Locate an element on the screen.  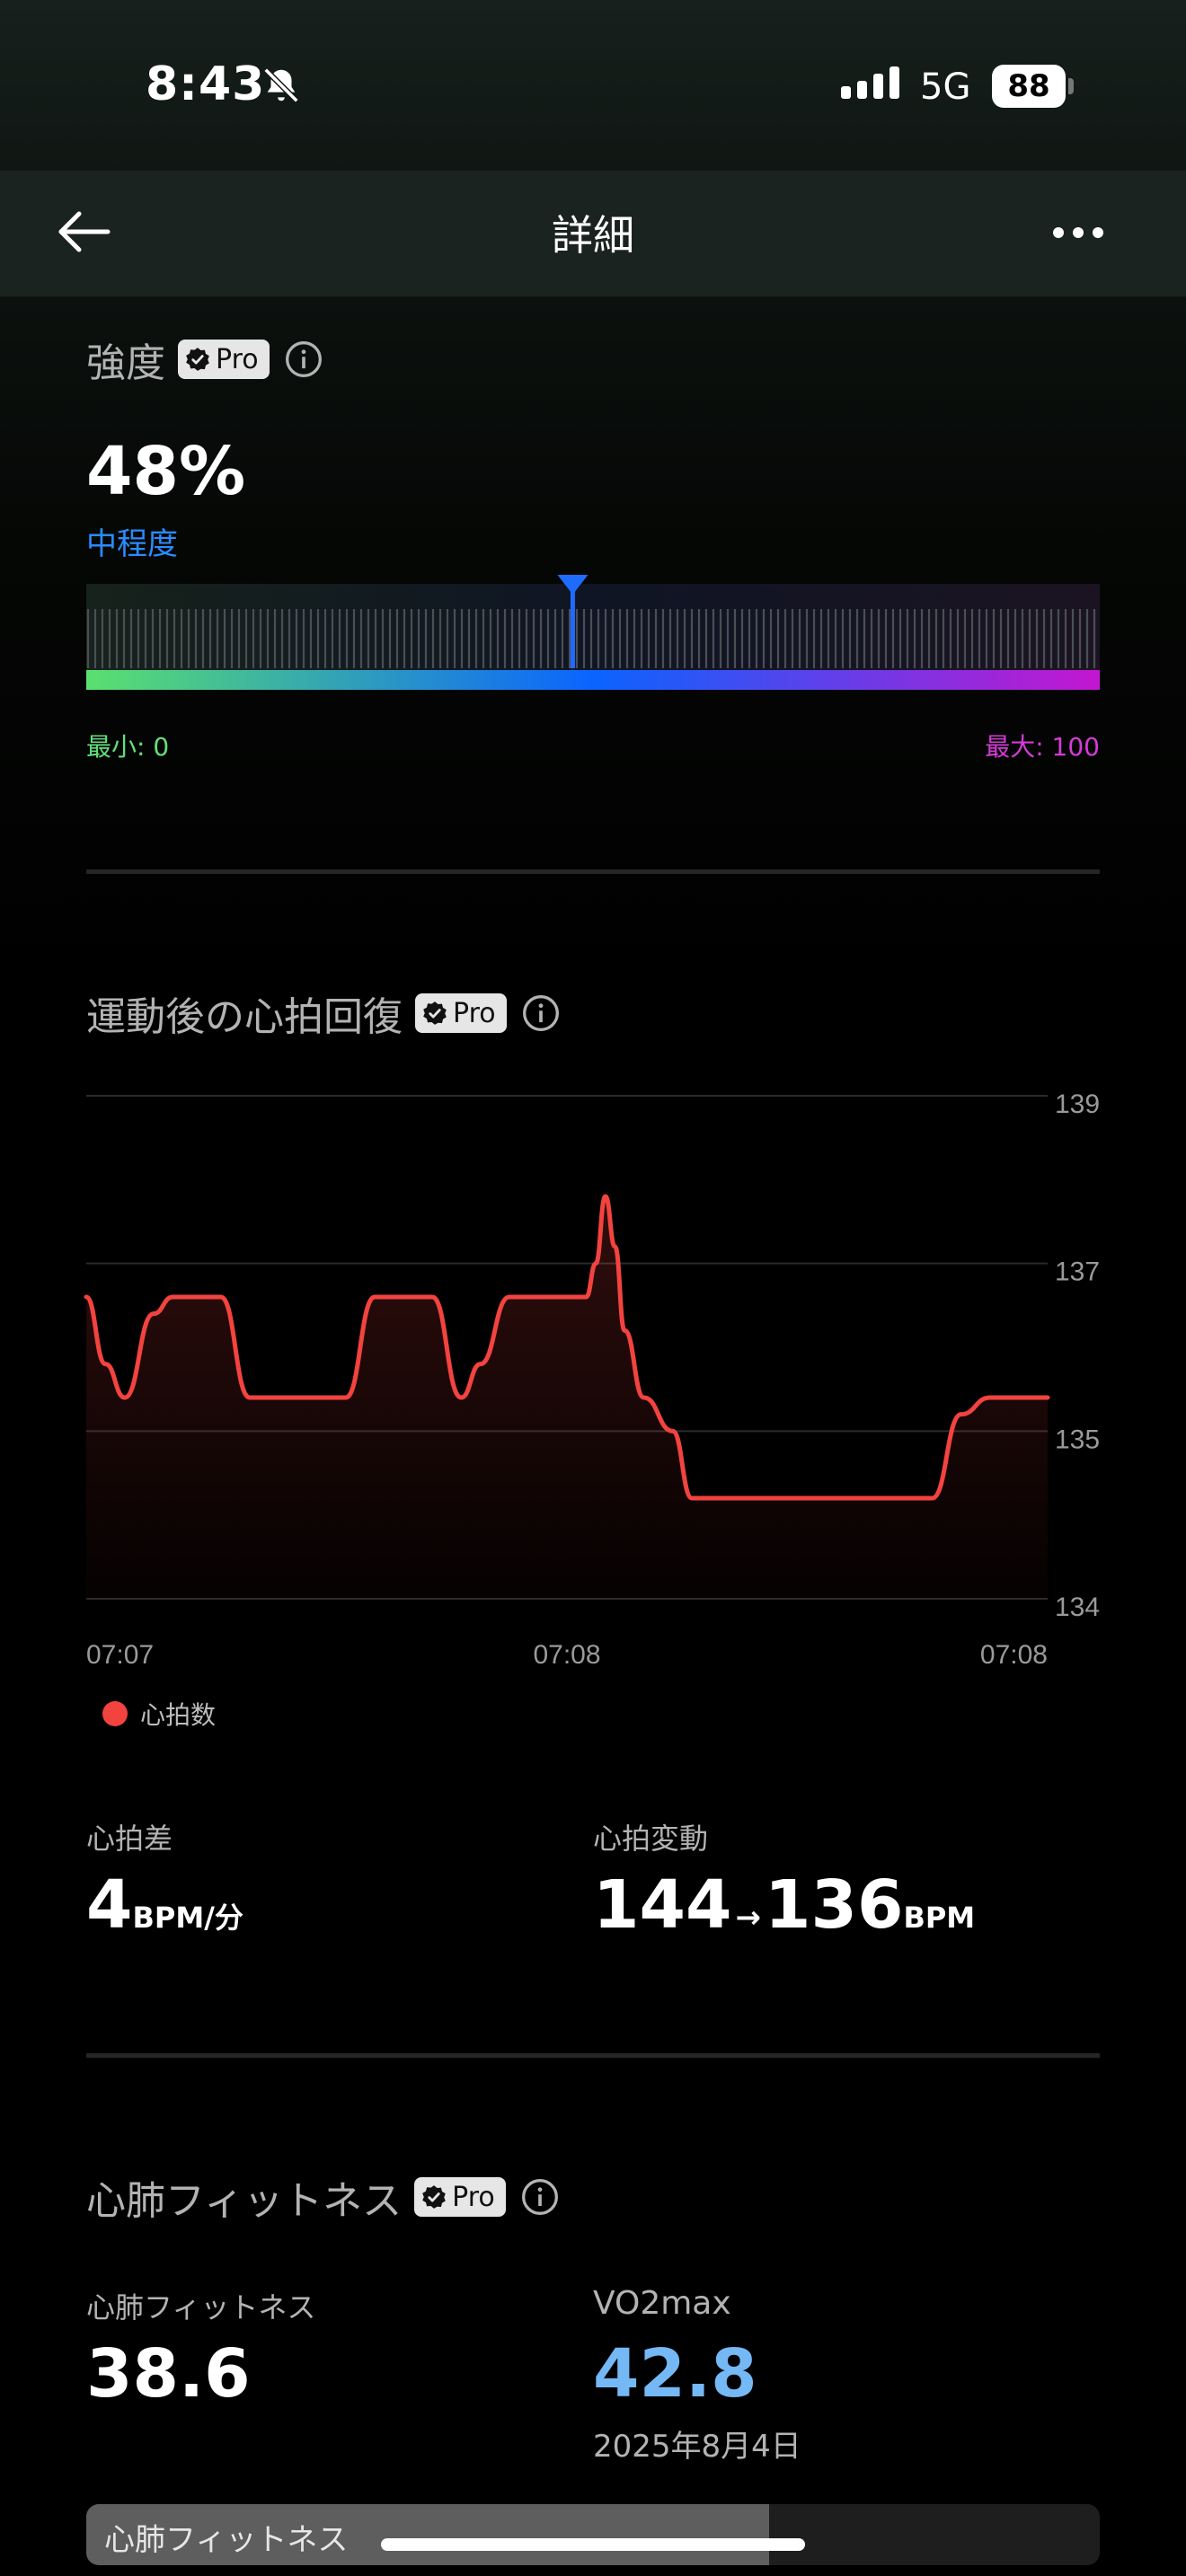
legend-label: 心拍数 is located at coordinates (178, 1715).